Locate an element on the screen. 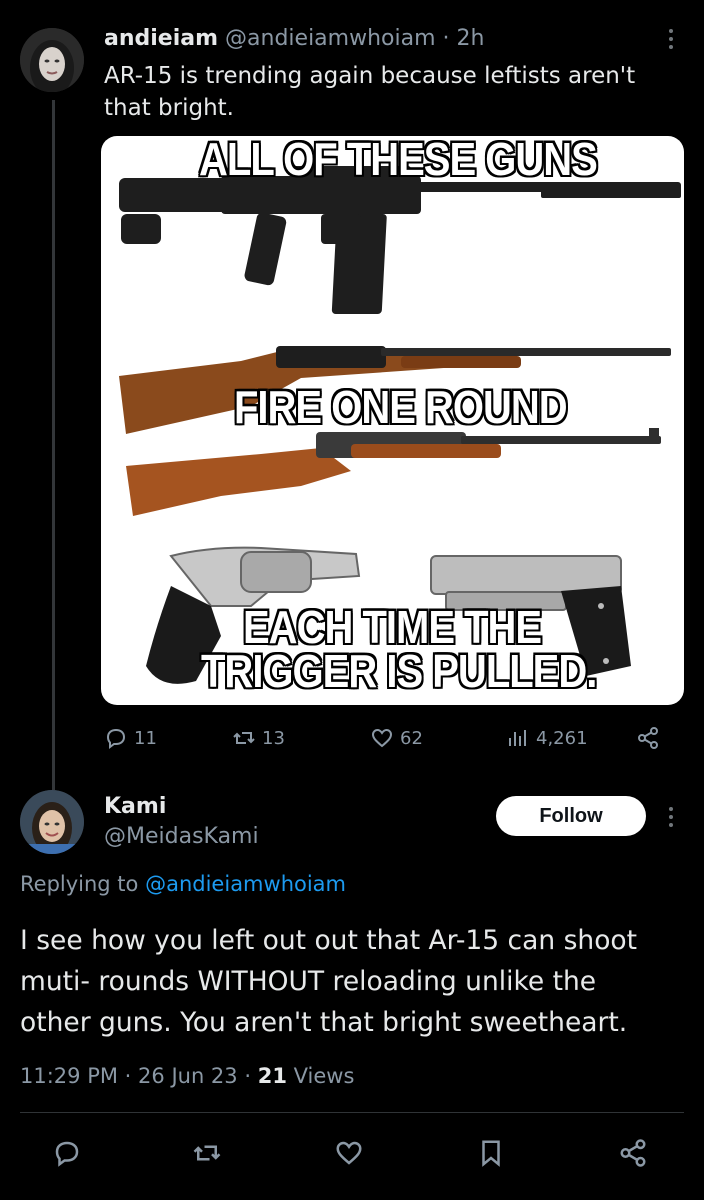 The height and width of the screenshot is (1200, 704). repost-count: 13 is located at coordinates (273, 738).